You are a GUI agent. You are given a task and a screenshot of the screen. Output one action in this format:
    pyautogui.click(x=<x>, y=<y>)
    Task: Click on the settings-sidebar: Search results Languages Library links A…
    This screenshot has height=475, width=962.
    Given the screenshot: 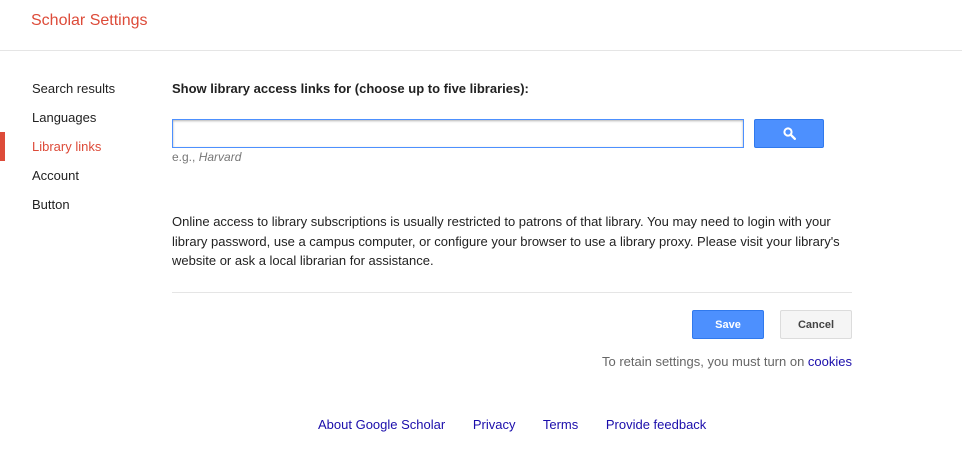 What is the action you would take?
    pyautogui.click(x=75, y=146)
    